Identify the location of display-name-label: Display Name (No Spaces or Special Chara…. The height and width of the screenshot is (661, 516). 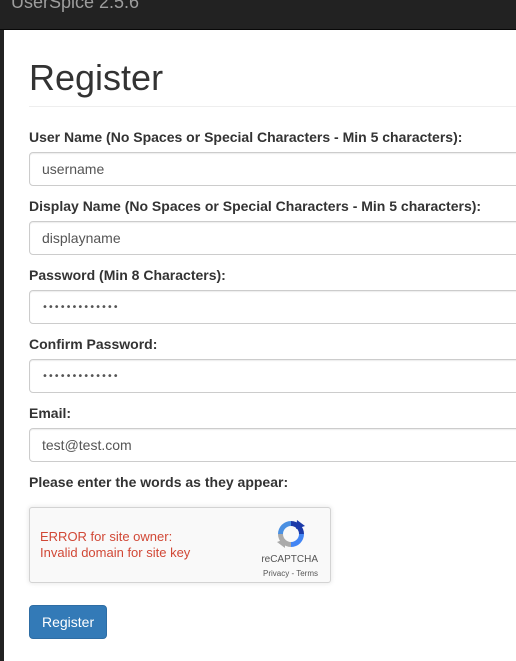
(255, 206).